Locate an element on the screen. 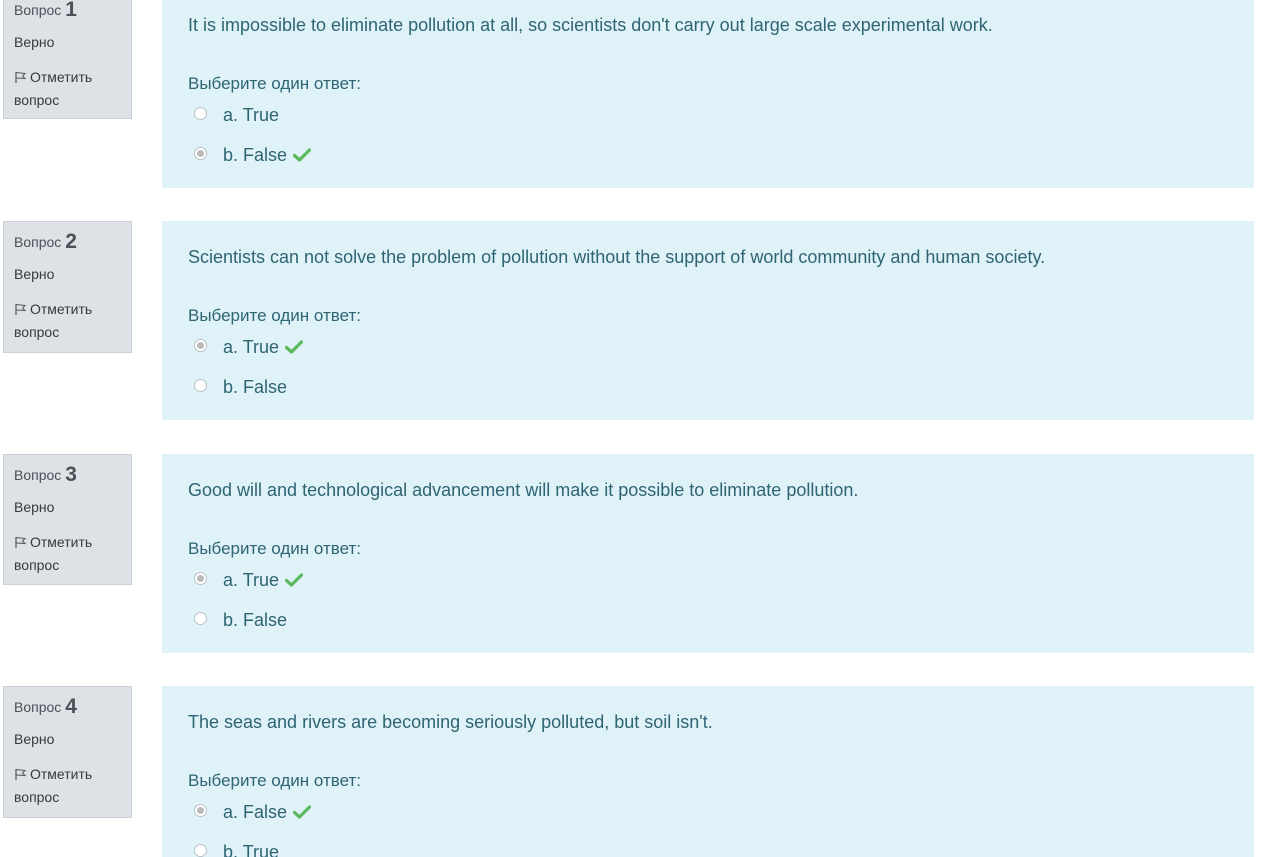 The height and width of the screenshot is (857, 1261). question-info-panel: Вопрос 4 Верно Отметить вопрос is located at coordinates (67, 752).